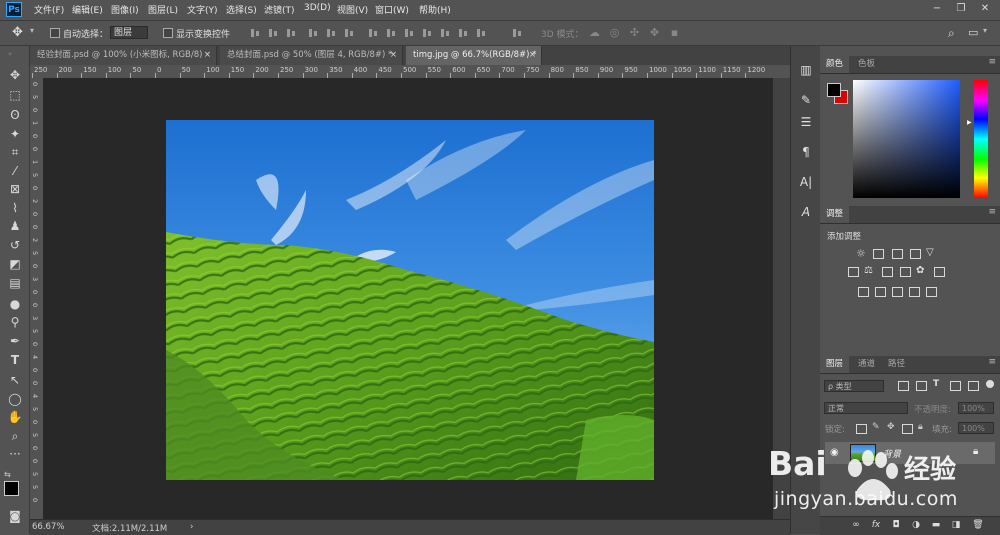 The width and height of the screenshot is (1000, 535). I want to click on align-vcenter-icon, so click(273, 32).